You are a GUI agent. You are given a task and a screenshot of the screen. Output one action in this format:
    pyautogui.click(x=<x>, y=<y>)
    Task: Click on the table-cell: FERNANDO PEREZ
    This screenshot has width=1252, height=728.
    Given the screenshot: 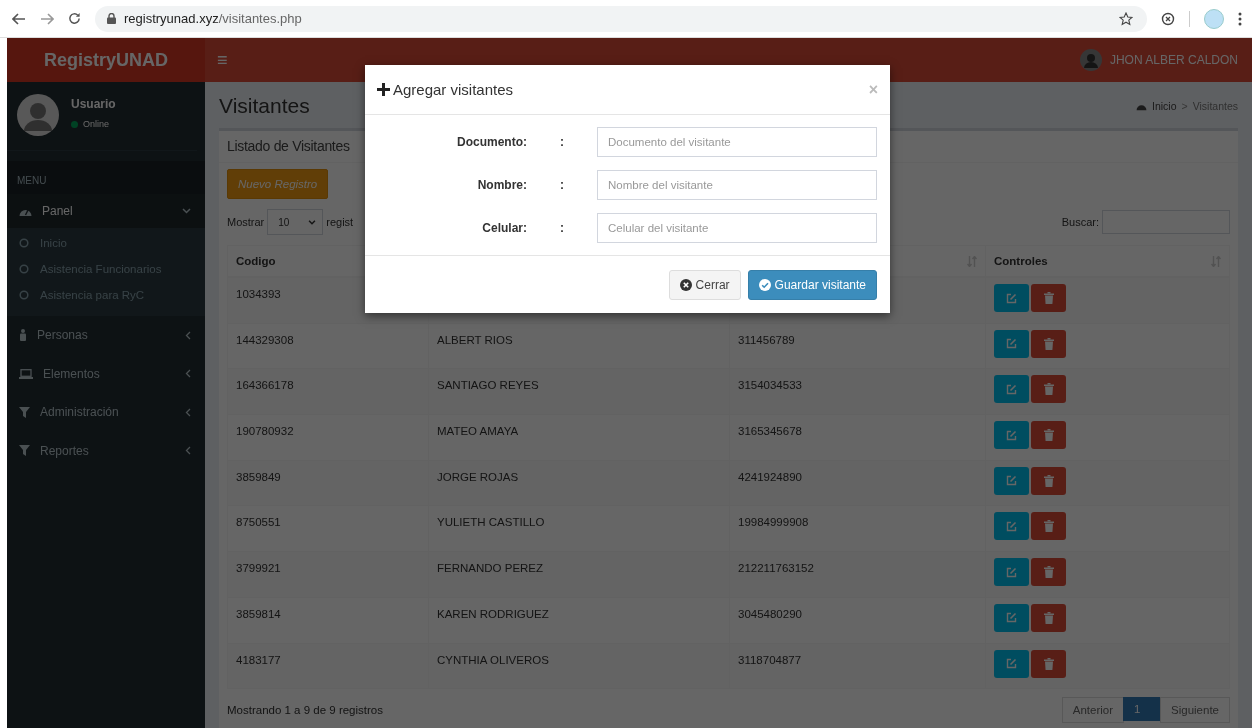 What is the action you would take?
    pyautogui.click(x=579, y=574)
    